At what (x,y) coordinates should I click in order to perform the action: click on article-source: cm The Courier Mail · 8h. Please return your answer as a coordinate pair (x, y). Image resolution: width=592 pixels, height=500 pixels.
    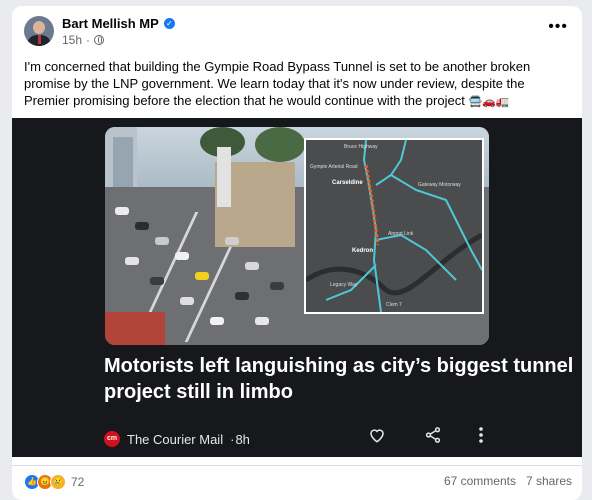
    Looking at the image, I should click on (177, 439).